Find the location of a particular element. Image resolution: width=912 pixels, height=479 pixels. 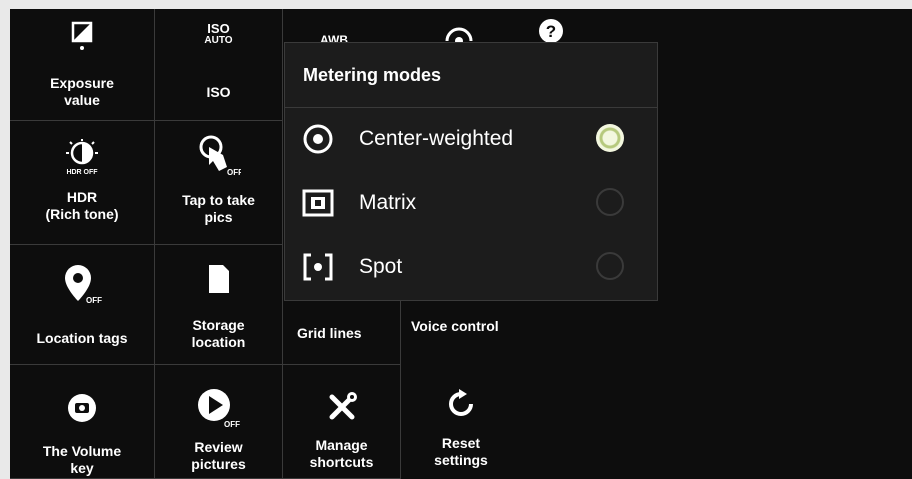

volume-key-label: The Volume key is located at coordinates (82, 459).